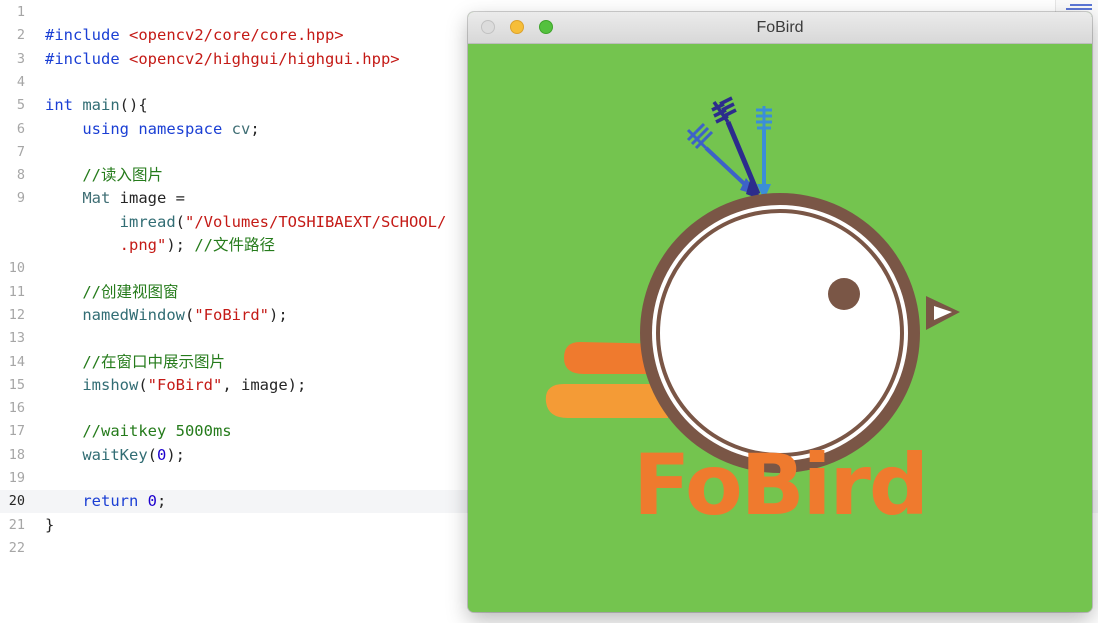 This screenshot has width=1098, height=623. I want to click on code-text: return 0;, so click(105, 501).